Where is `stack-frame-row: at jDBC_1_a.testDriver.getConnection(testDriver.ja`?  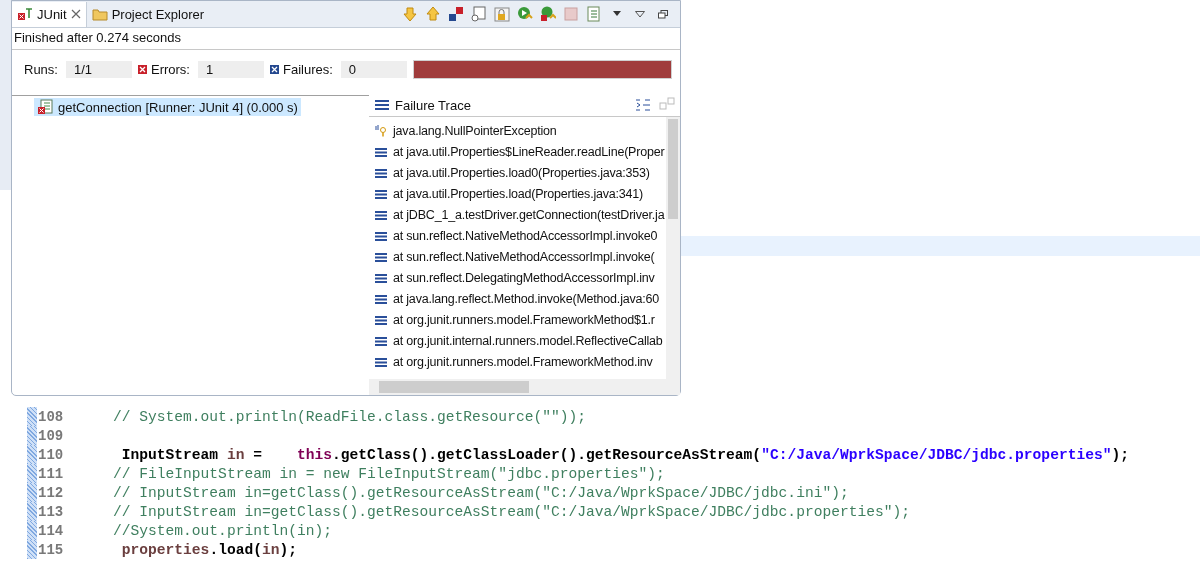 stack-frame-row: at jDBC_1_a.testDriver.getConnection(testDriver.ja is located at coordinates (517, 214).